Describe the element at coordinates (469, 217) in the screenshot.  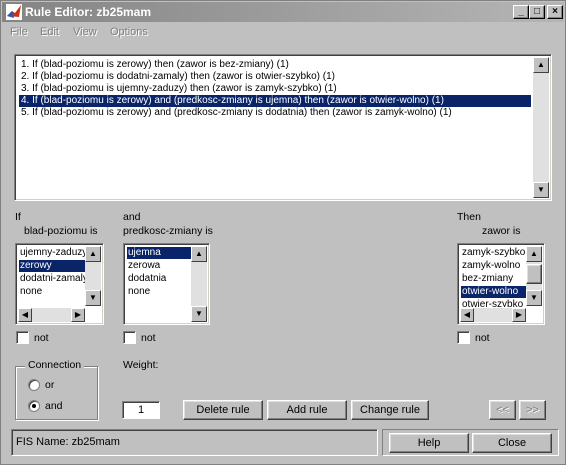
I see `then-label: Then` at that location.